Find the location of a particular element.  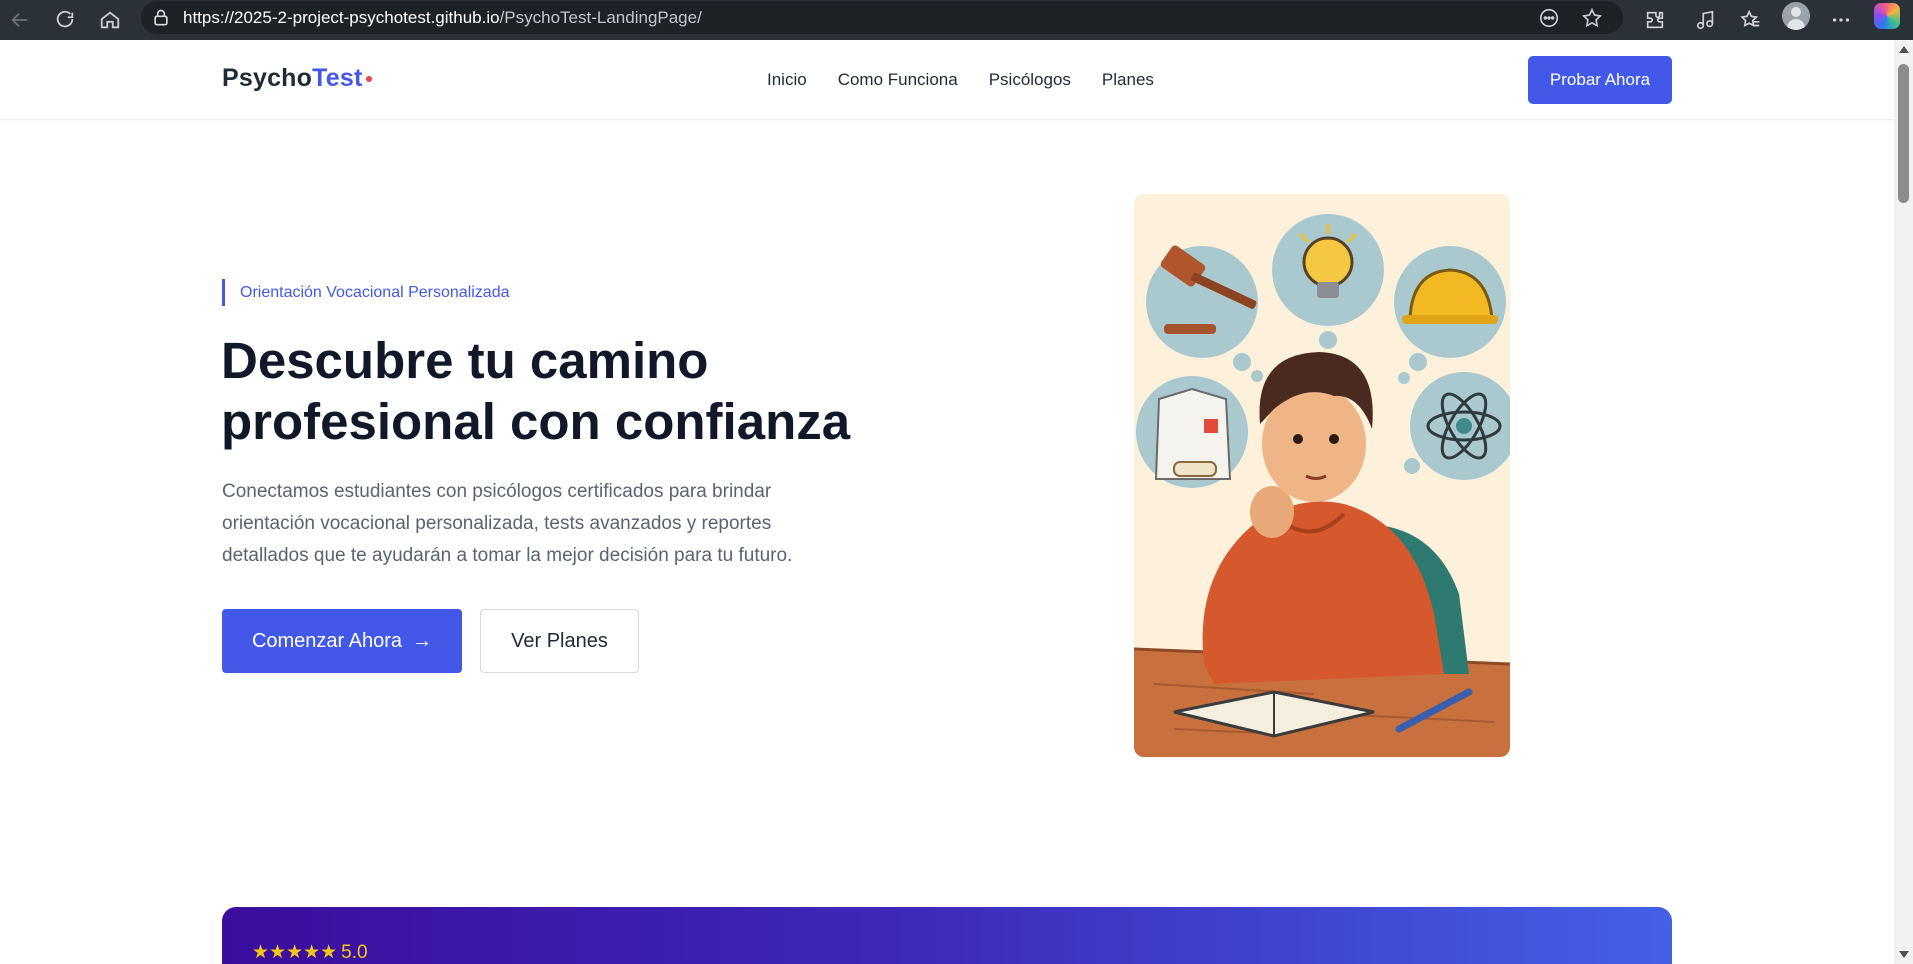

logo: PsychoTest is located at coordinates (297, 78).